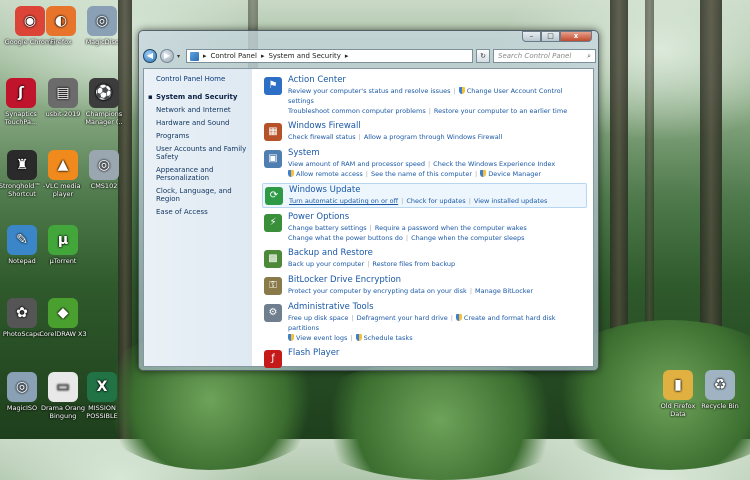 The image size is (750, 480). Describe the element at coordinates (204, 79) in the screenshot. I see `sidebar-home-link: Control Panel Home` at that location.